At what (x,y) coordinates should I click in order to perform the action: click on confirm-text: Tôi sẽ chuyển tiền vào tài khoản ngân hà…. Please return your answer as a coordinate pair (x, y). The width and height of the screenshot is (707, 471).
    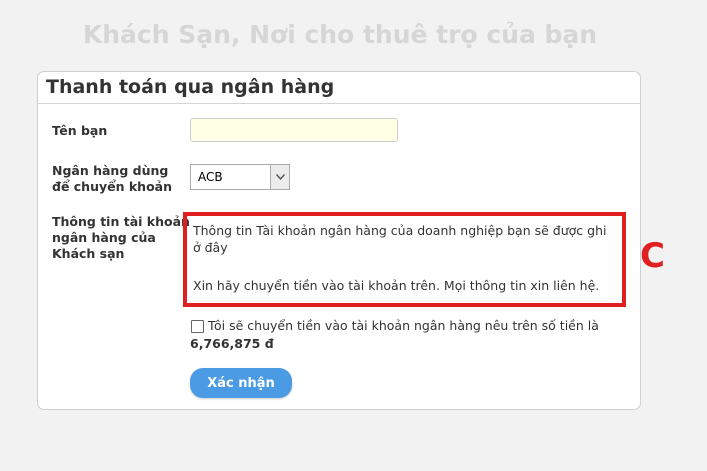
    Looking at the image, I should click on (410, 335).